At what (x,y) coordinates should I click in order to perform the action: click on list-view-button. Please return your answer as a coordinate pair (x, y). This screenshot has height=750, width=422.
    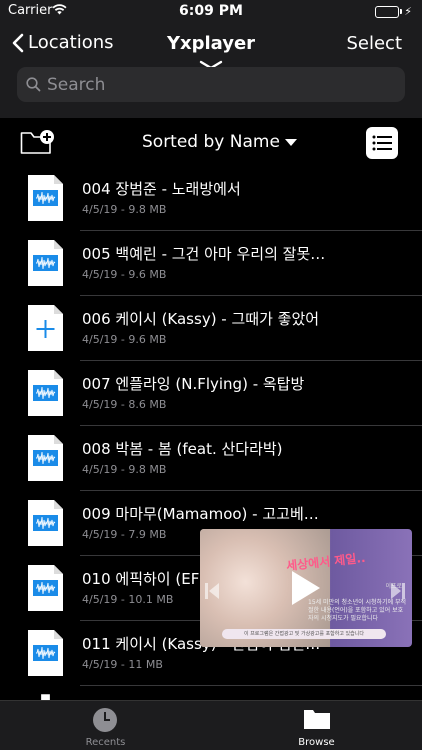
    Looking at the image, I should click on (382, 143).